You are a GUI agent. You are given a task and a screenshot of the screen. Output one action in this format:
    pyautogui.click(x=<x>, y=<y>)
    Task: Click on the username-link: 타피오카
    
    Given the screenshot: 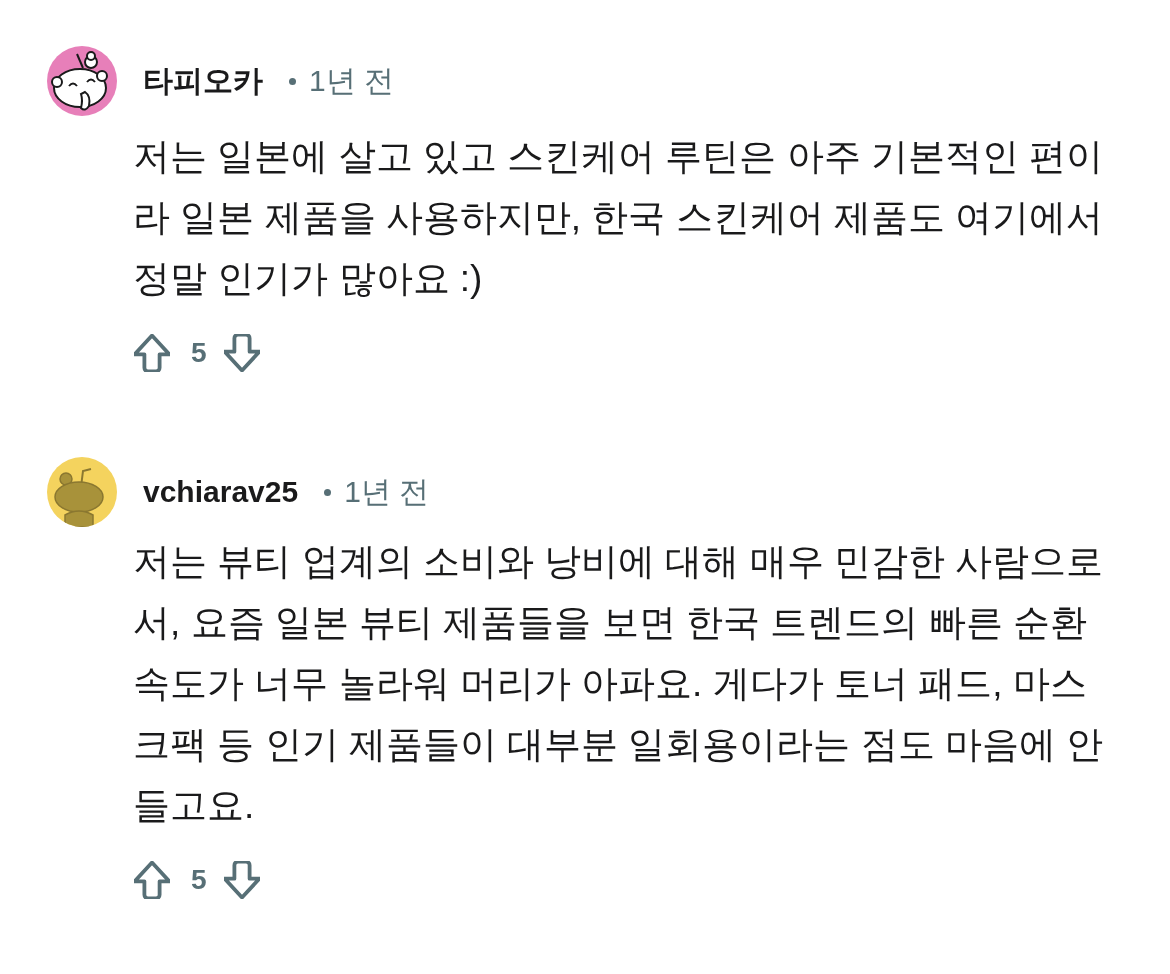 What is the action you would take?
    pyautogui.click(x=203, y=81)
    